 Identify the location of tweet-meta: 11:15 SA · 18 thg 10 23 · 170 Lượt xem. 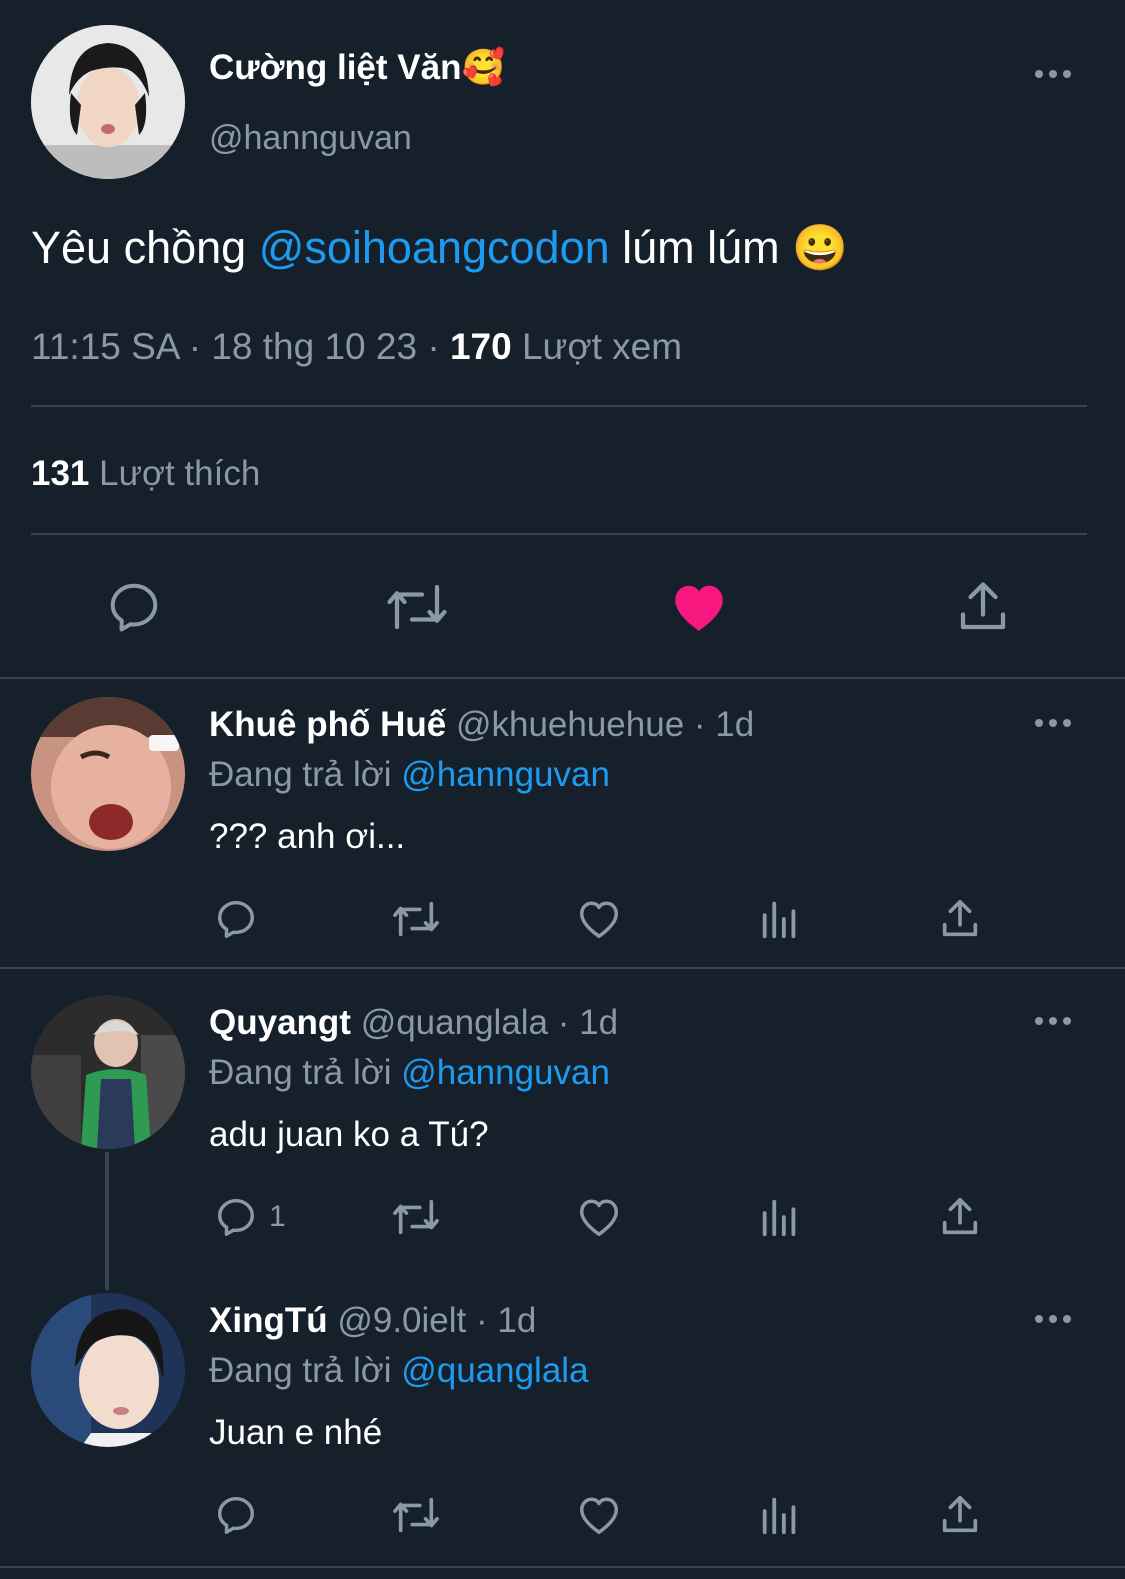
(356, 347).